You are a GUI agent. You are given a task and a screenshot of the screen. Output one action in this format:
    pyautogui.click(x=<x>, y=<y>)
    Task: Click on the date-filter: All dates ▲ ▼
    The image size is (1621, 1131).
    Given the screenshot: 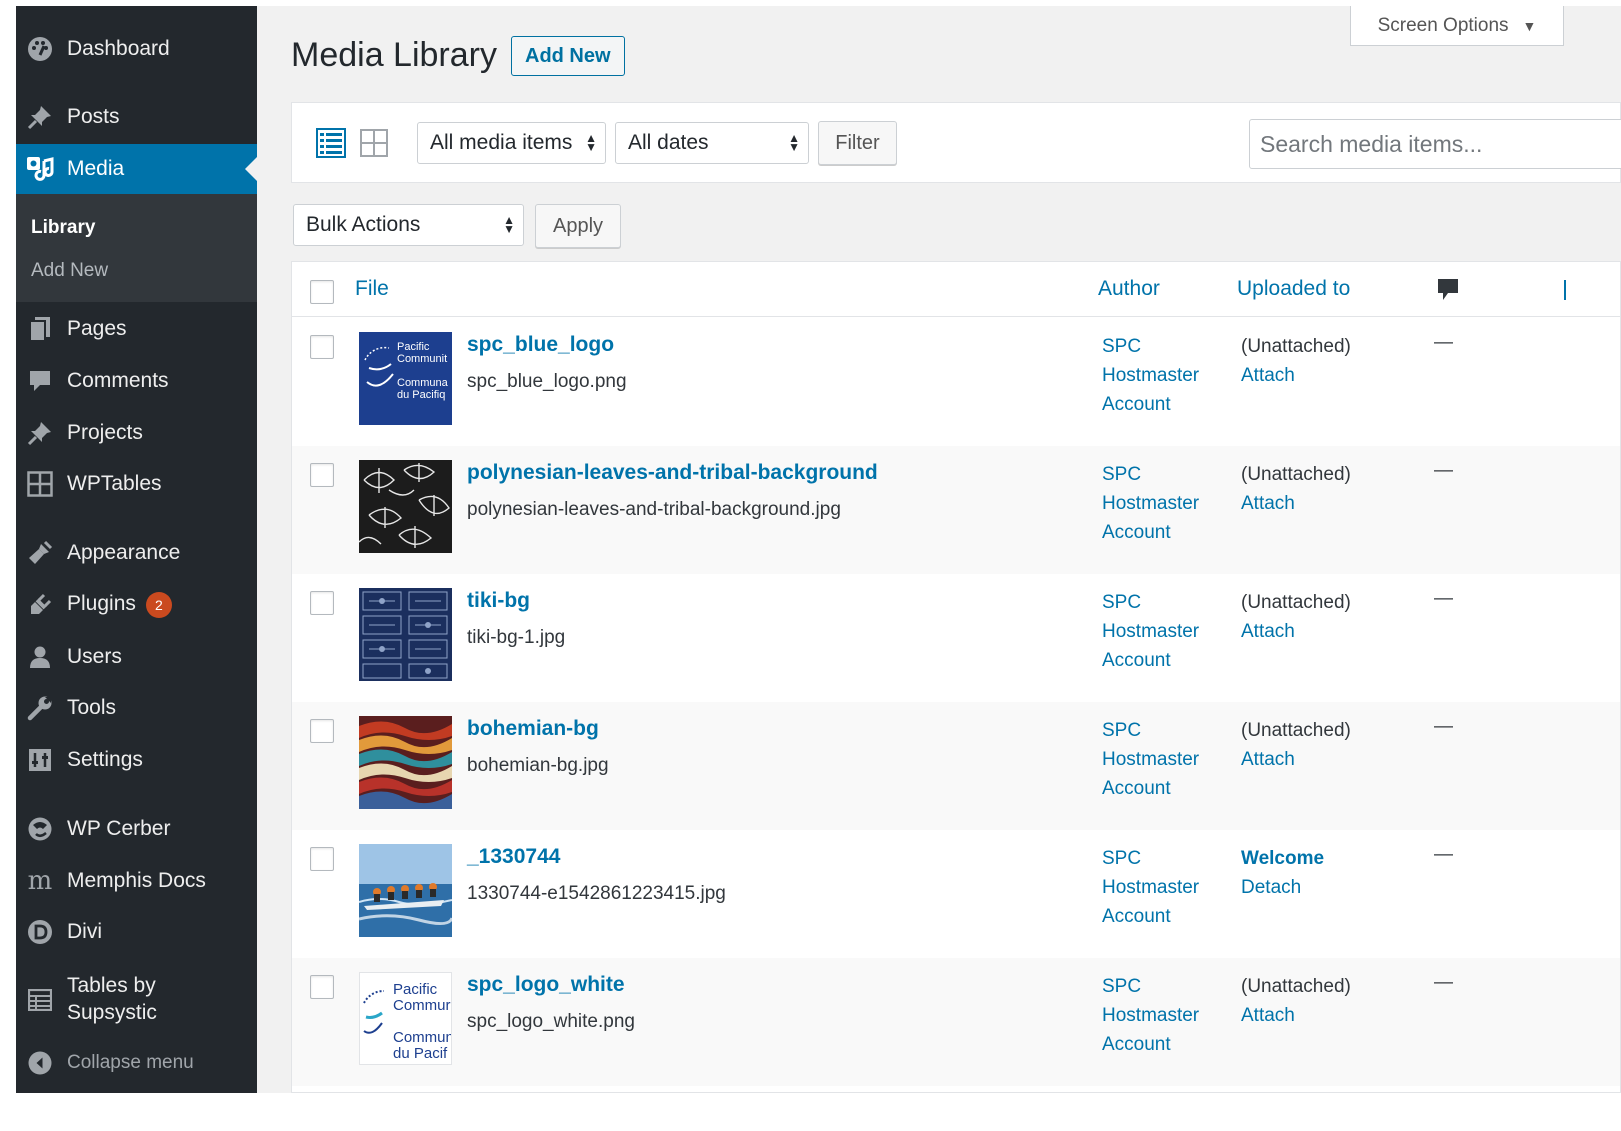 What is the action you would take?
    pyautogui.click(x=712, y=143)
    